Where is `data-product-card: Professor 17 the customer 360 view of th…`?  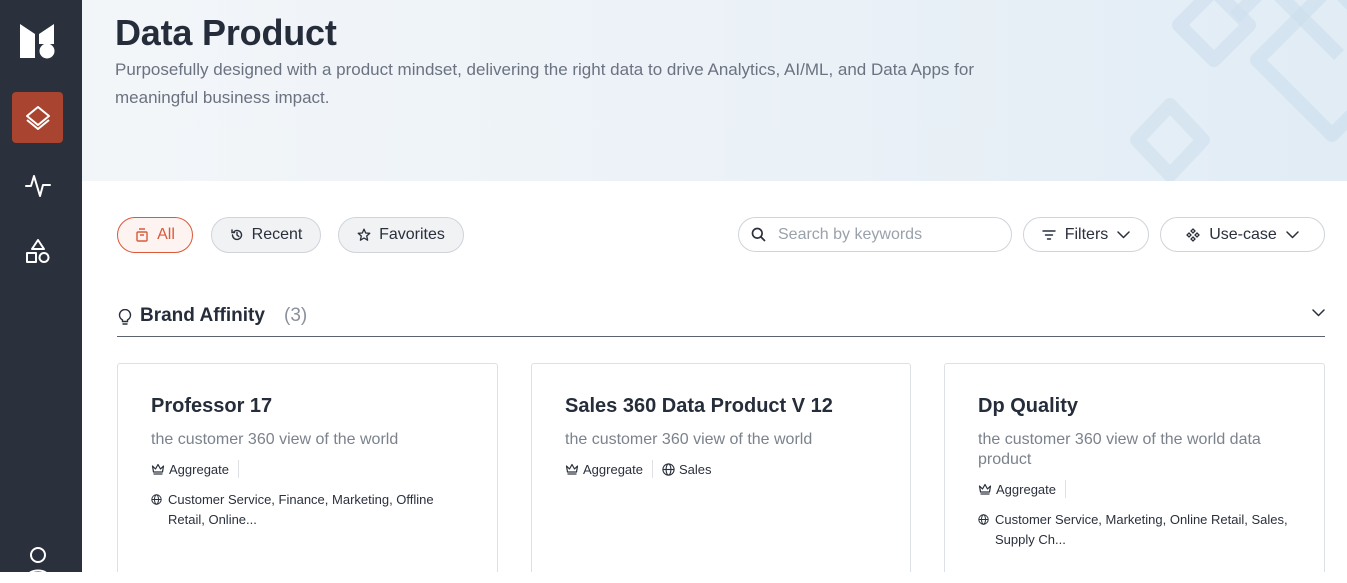 data-product-card: Professor 17 the customer 360 view of th… is located at coordinates (307, 467).